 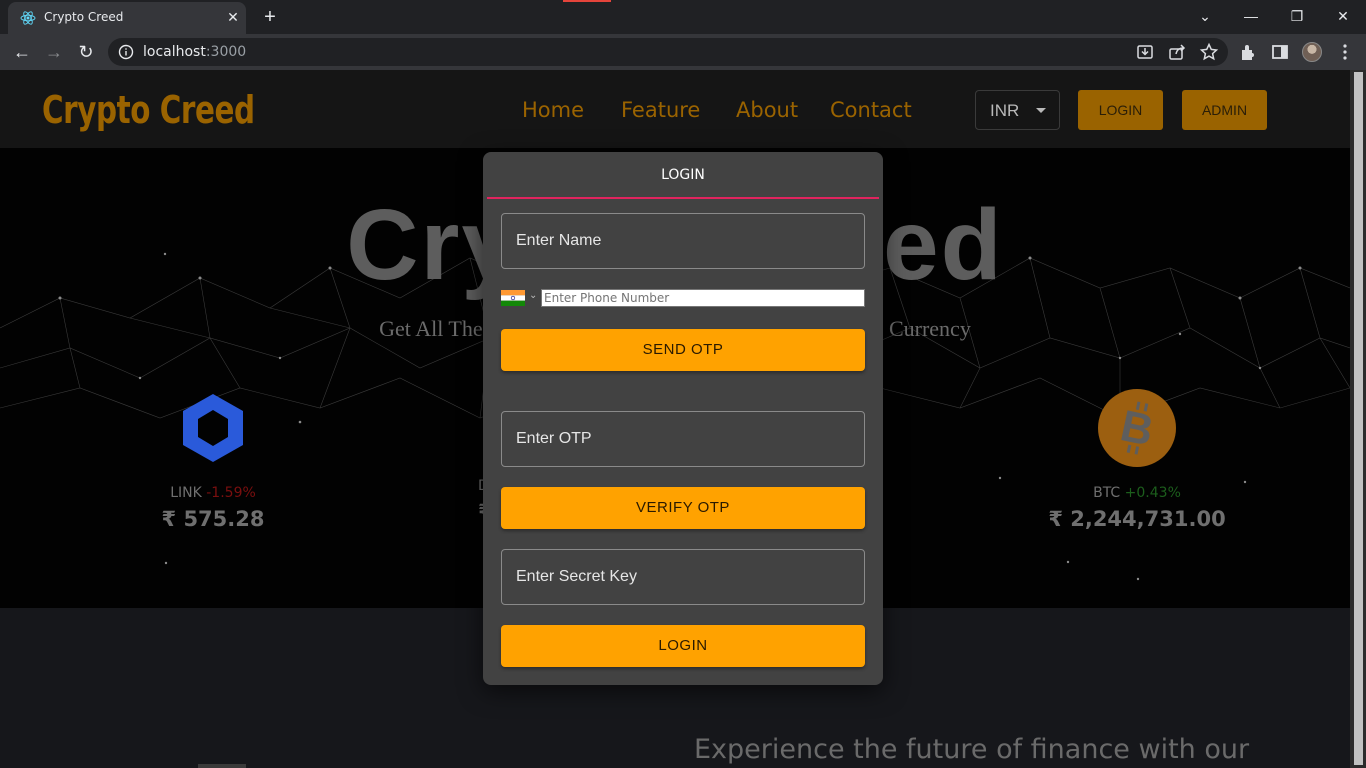 I want to click on phone-input-row: ⌄ Enter Phone Number, so click(x=683, y=298).